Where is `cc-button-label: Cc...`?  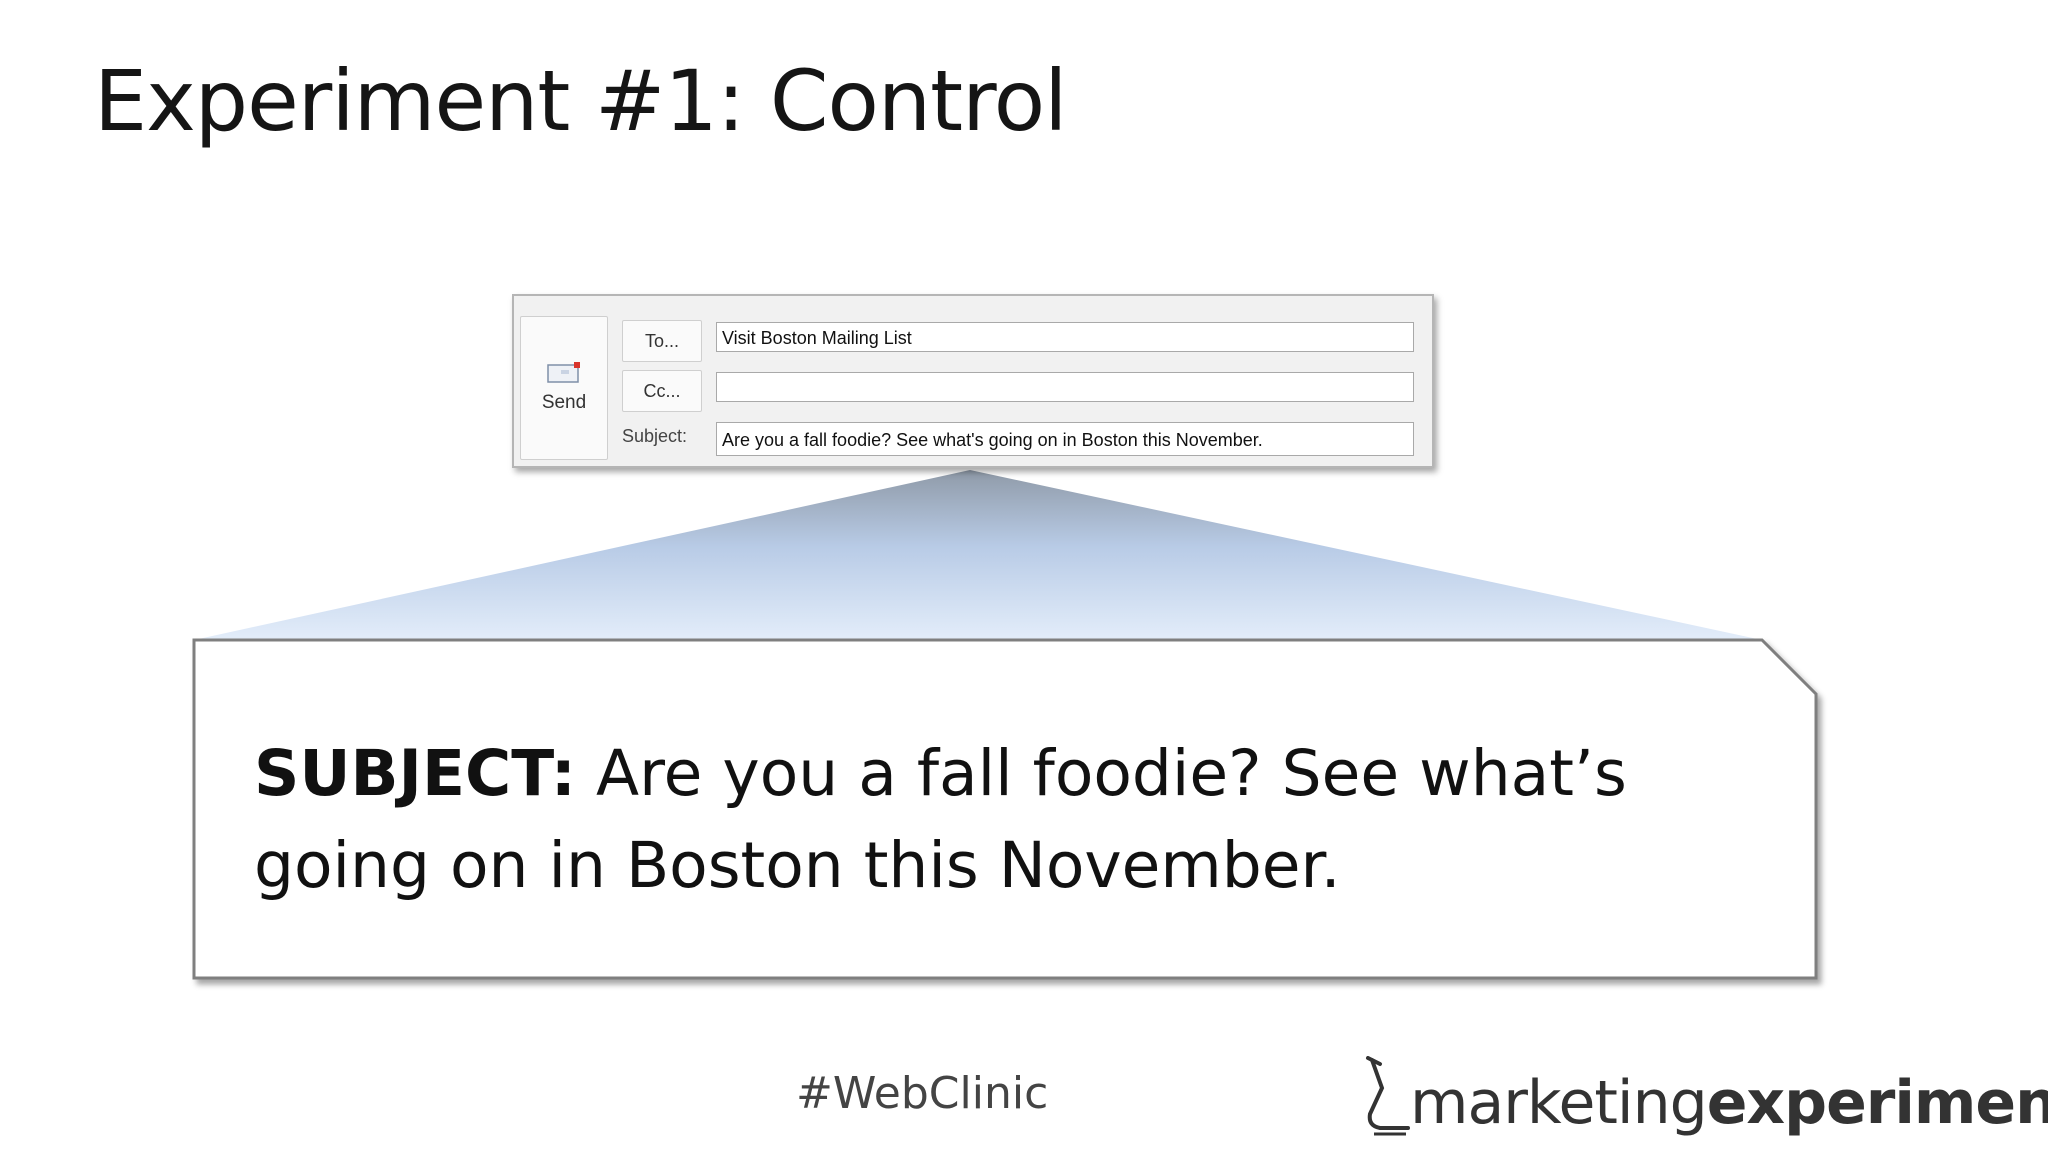 cc-button-label: Cc... is located at coordinates (662, 390).